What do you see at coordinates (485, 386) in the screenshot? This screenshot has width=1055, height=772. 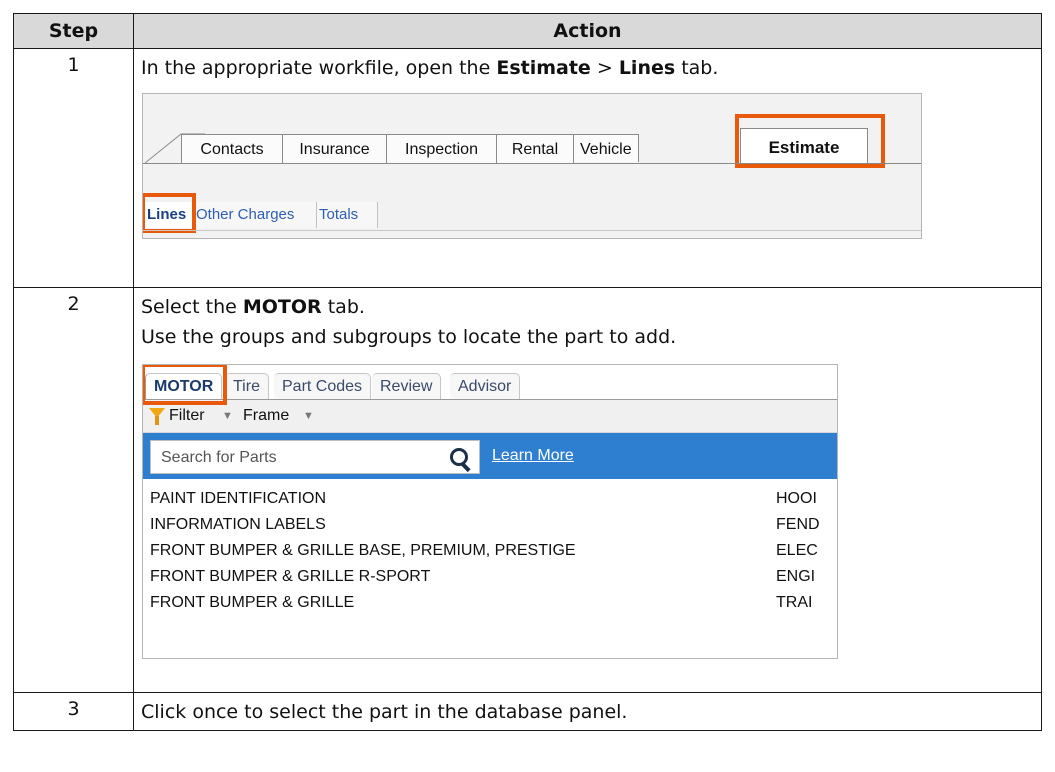 I see `tab-advisor: Advisor` at bounding box center [485, 386].